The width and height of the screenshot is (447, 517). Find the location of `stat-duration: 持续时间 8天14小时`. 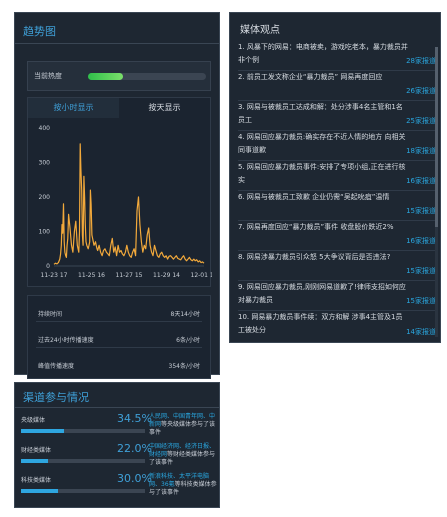

stat-duration: 持续时间 8天14小时 is located at coordinates (119, 312).